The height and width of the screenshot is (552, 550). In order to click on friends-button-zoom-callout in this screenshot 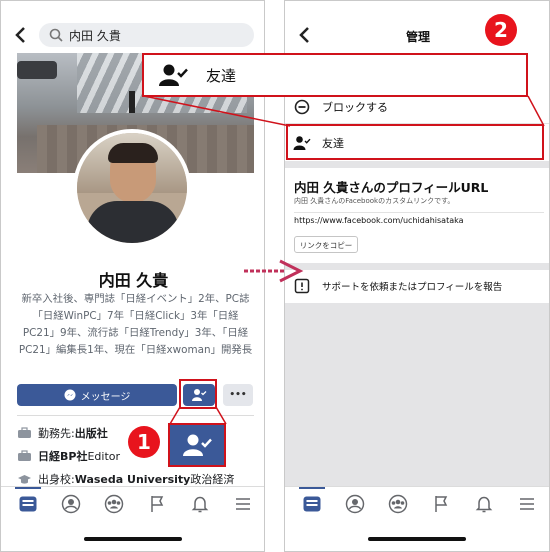, I will do `click(197, 445)`.